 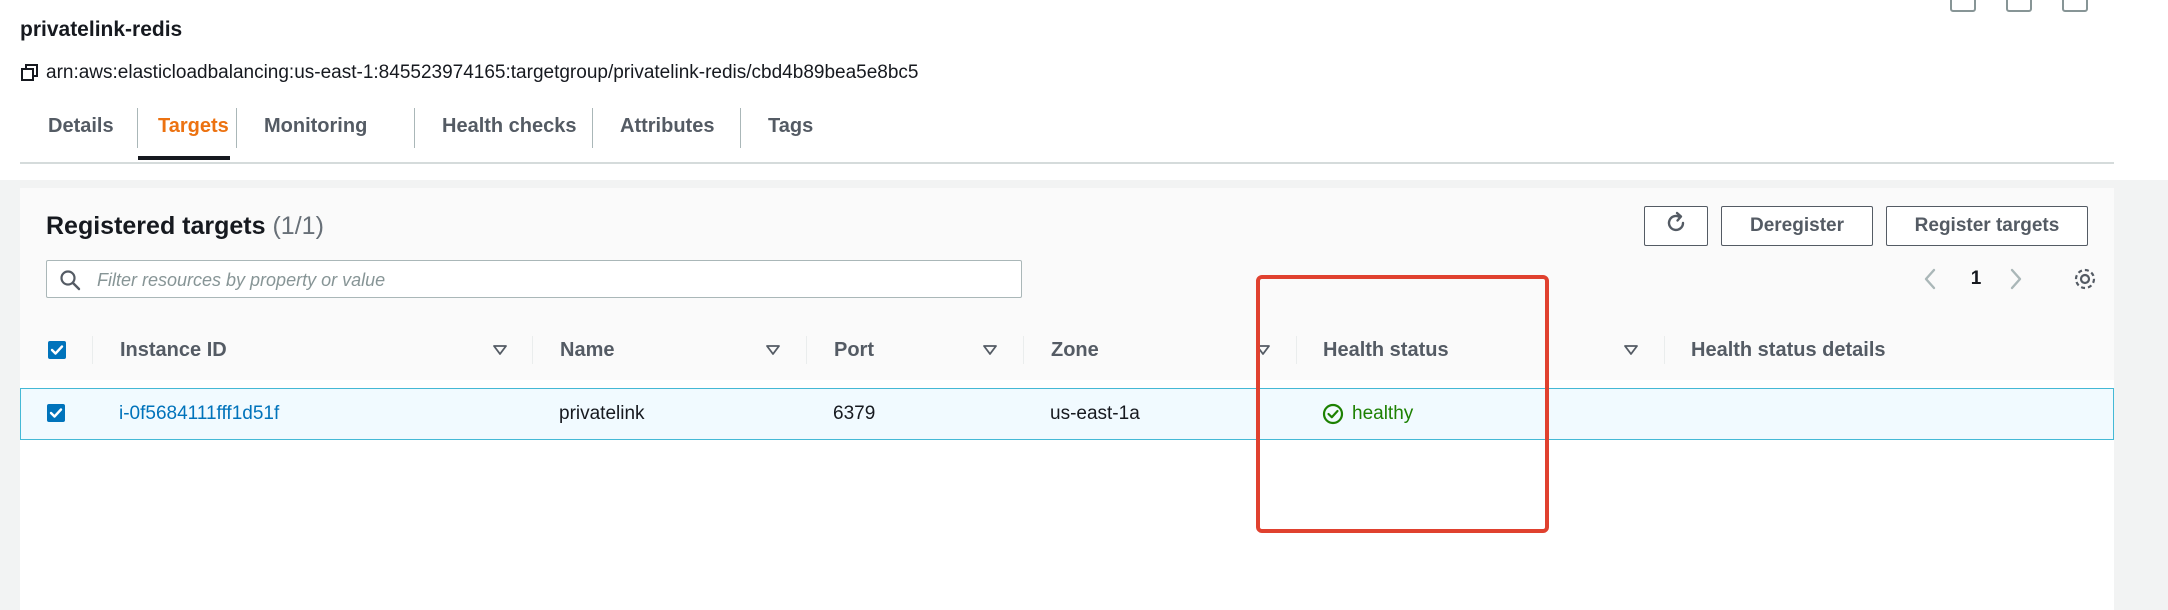 I want to click on tab-targets: Targets, so click(x=184, y=132).